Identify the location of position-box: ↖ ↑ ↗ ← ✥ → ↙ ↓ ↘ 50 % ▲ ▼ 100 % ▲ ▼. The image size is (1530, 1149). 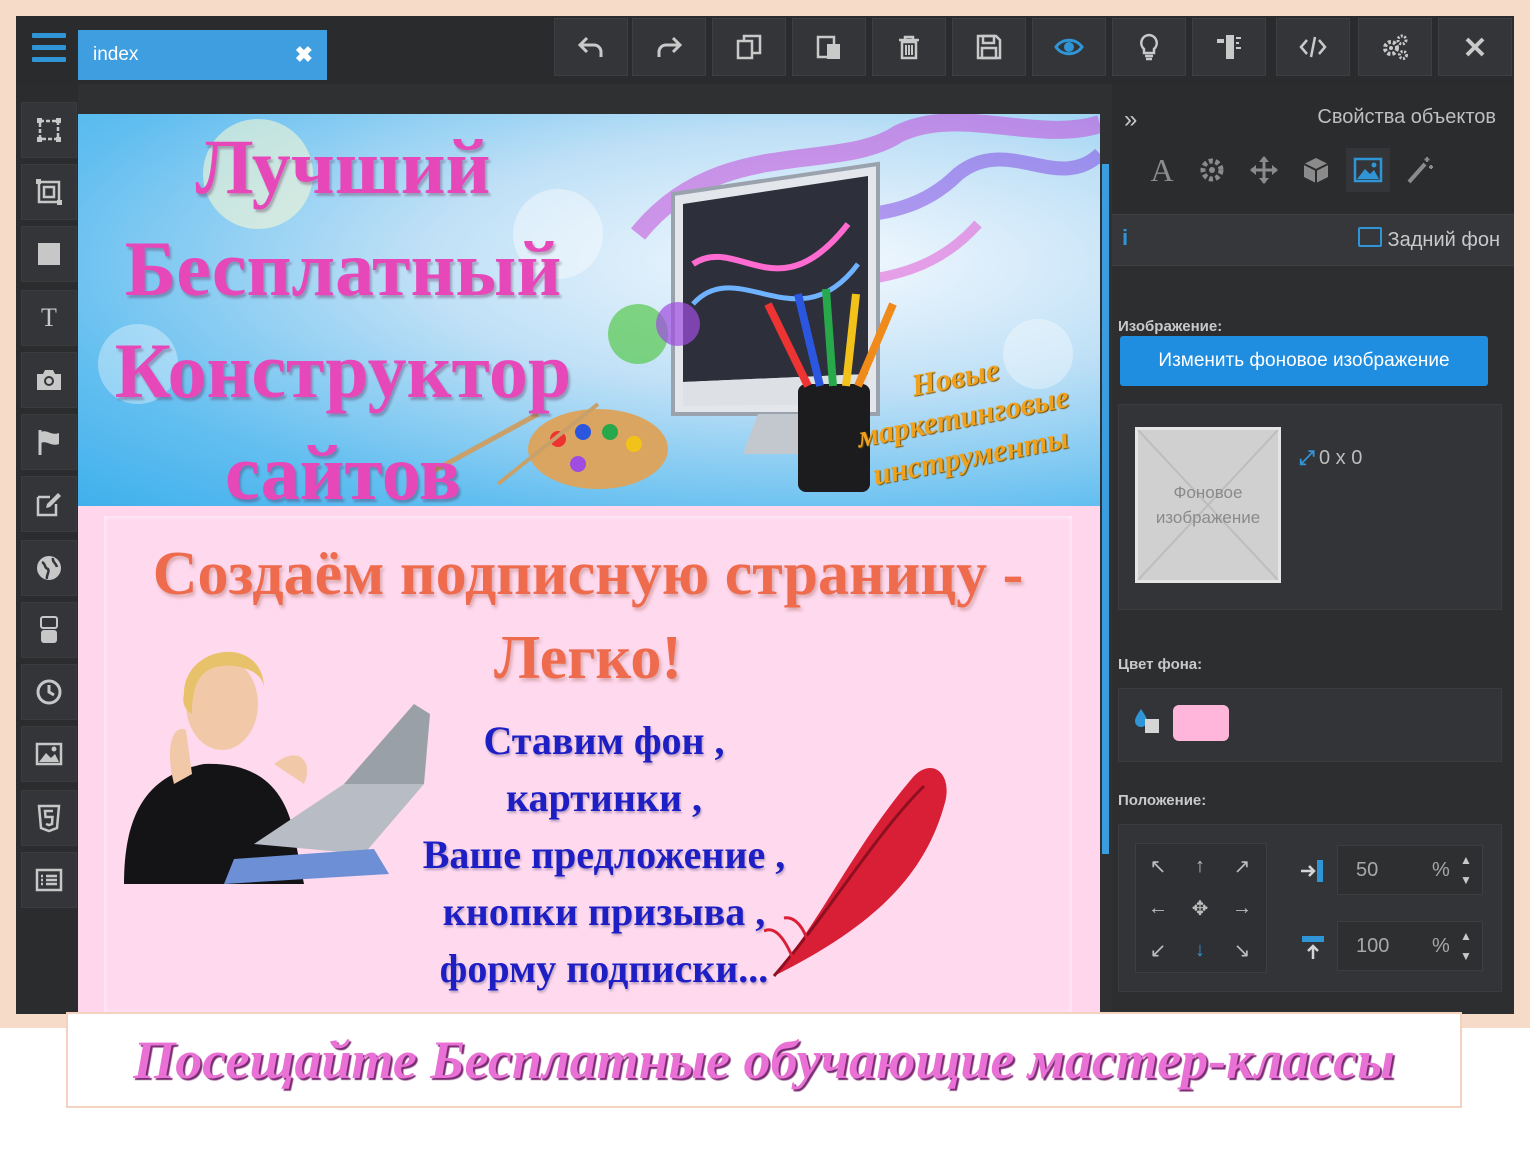
(1310, 908).